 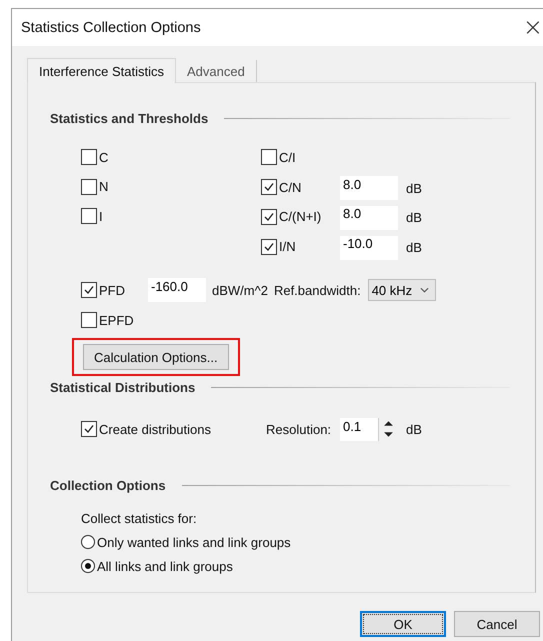 I want to click on threshold-field: -10.0, so click(x=369, y=248).